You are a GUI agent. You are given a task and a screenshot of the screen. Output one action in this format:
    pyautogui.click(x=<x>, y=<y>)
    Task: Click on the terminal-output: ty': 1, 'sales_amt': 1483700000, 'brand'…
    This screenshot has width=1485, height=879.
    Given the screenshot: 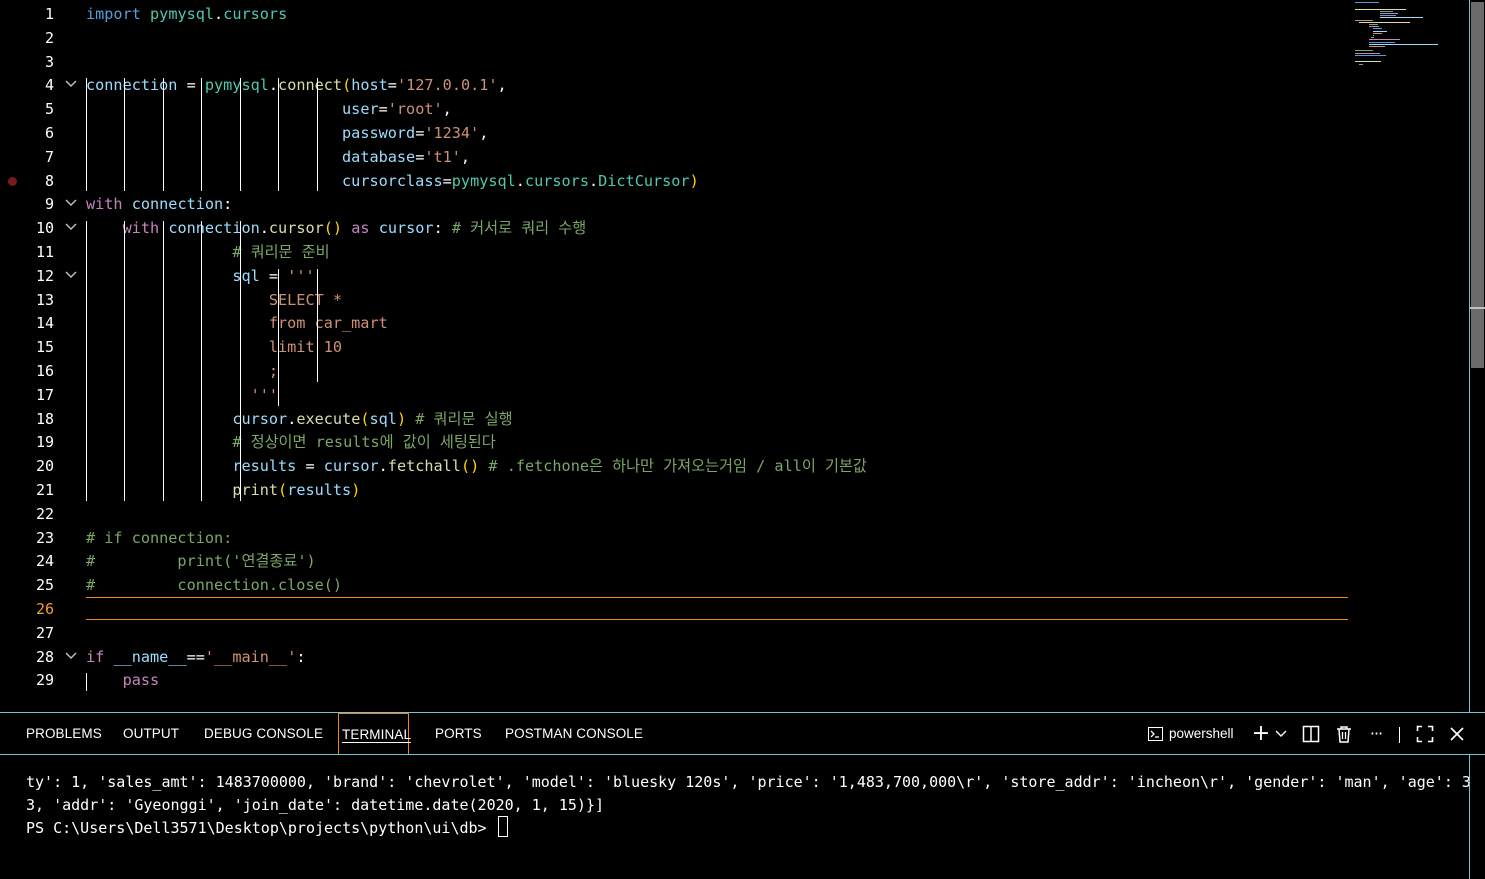 What is the action you would take?
    pyautogui.click(x=748, y=805)
    